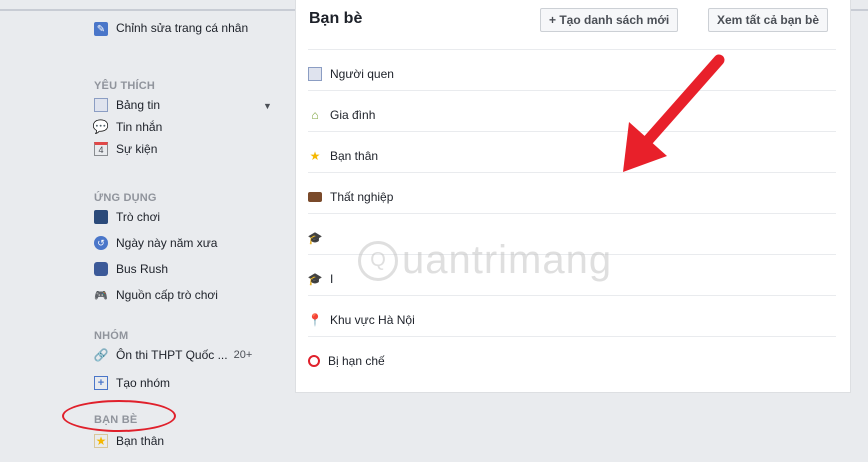 The image size is (868, 462). I want to click on pencil-icon: ✎, so click(101, 29).